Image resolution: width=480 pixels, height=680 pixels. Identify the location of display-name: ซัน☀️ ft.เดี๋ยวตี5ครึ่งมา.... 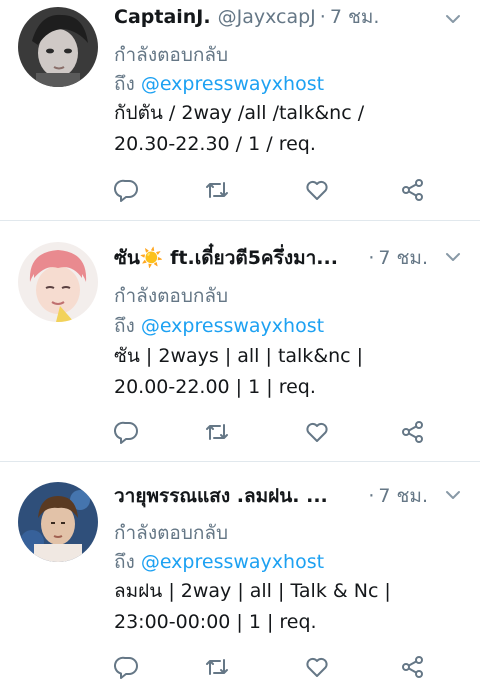
(239, 258).